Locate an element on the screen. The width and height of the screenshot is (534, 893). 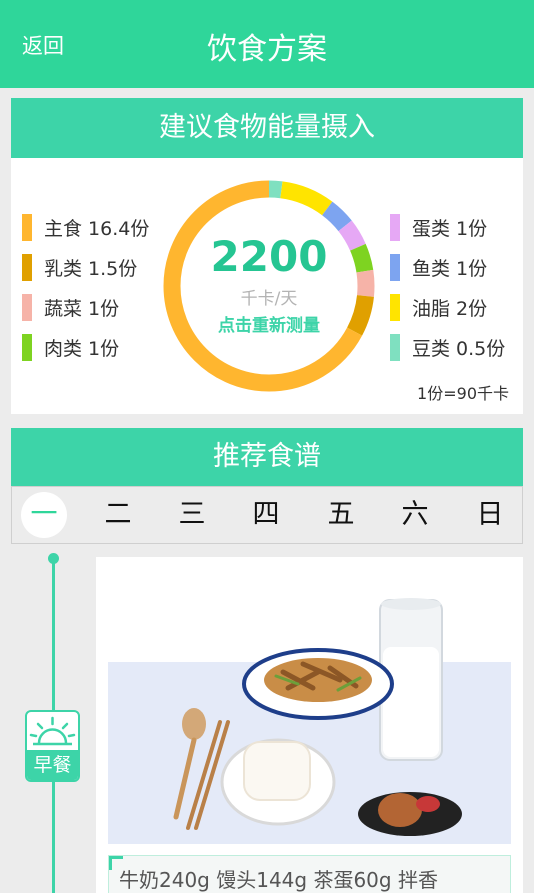
tab-day-2: 二 is located at coordinates (118, 515).